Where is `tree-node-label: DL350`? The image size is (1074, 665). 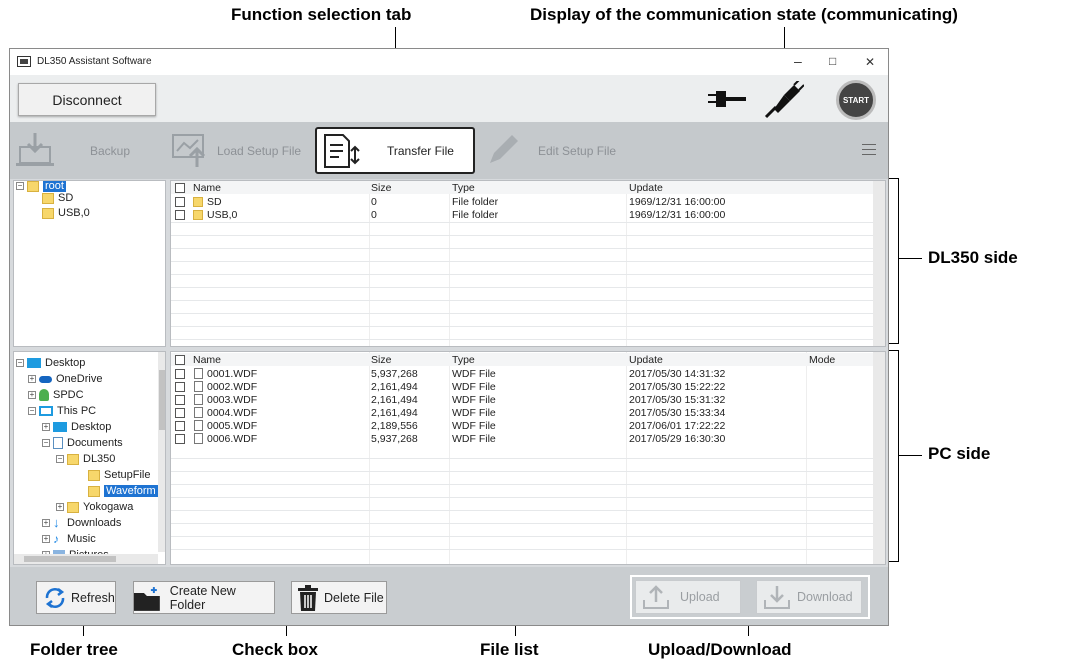 tree-node-label: DL350 is located at coordinates (99, 459).